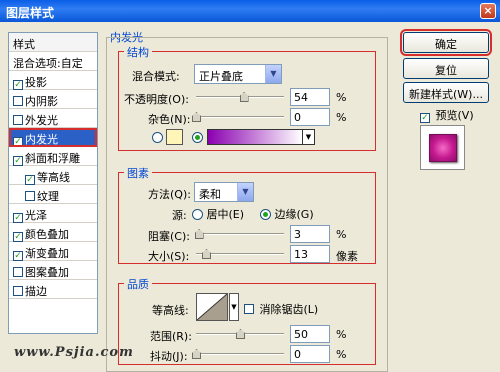 The image size is (500, 372). I want to click on checkbox-texture, so click(30, 196).